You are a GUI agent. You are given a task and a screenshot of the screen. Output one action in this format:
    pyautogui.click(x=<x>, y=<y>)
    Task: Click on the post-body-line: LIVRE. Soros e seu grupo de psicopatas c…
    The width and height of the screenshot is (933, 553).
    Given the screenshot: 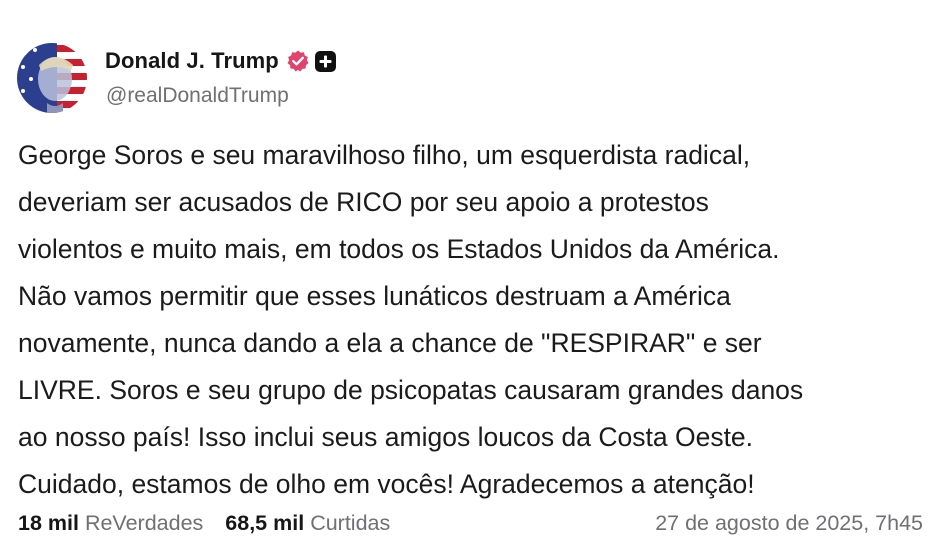 What is the action you would take?
    pyautogui.click(x=411, y=390)
    